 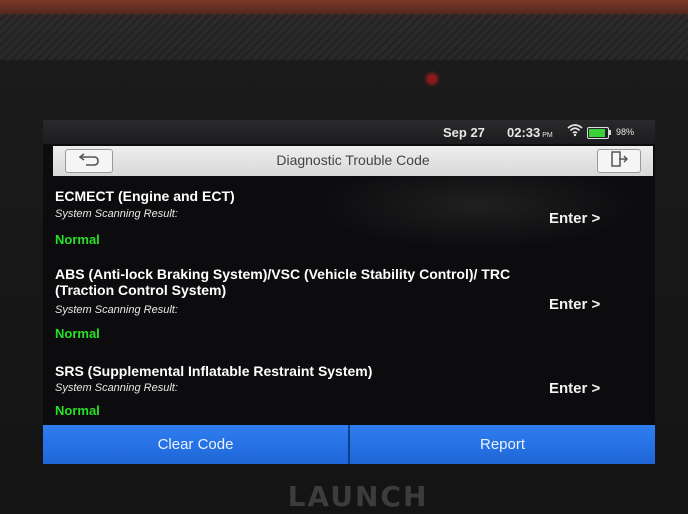 What do you see at coordinates (575, 131) in the screenshot?
I see `wifi-icon` at bounding box center [575, 131].